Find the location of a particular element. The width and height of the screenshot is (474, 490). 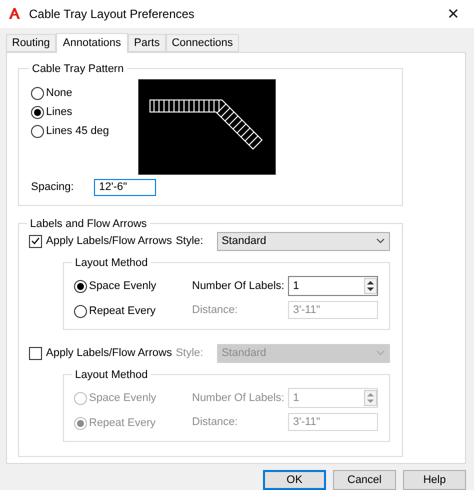

dialog-button: Cancel is located at coordinates (364, 480).